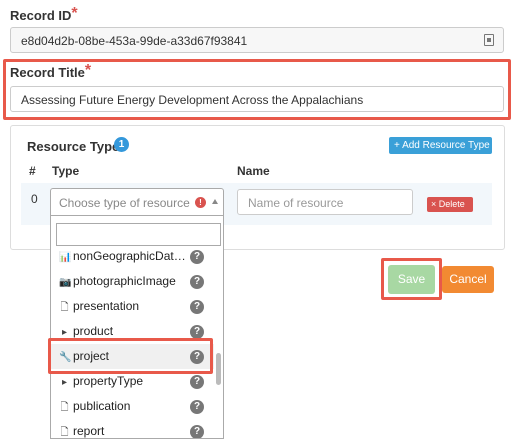 This screenshot has height=439, width=514. What do you see at coordinates (89, 431) in the screenshot?
I see `dropdown-option-label: report` at bounding box center [89, 431].